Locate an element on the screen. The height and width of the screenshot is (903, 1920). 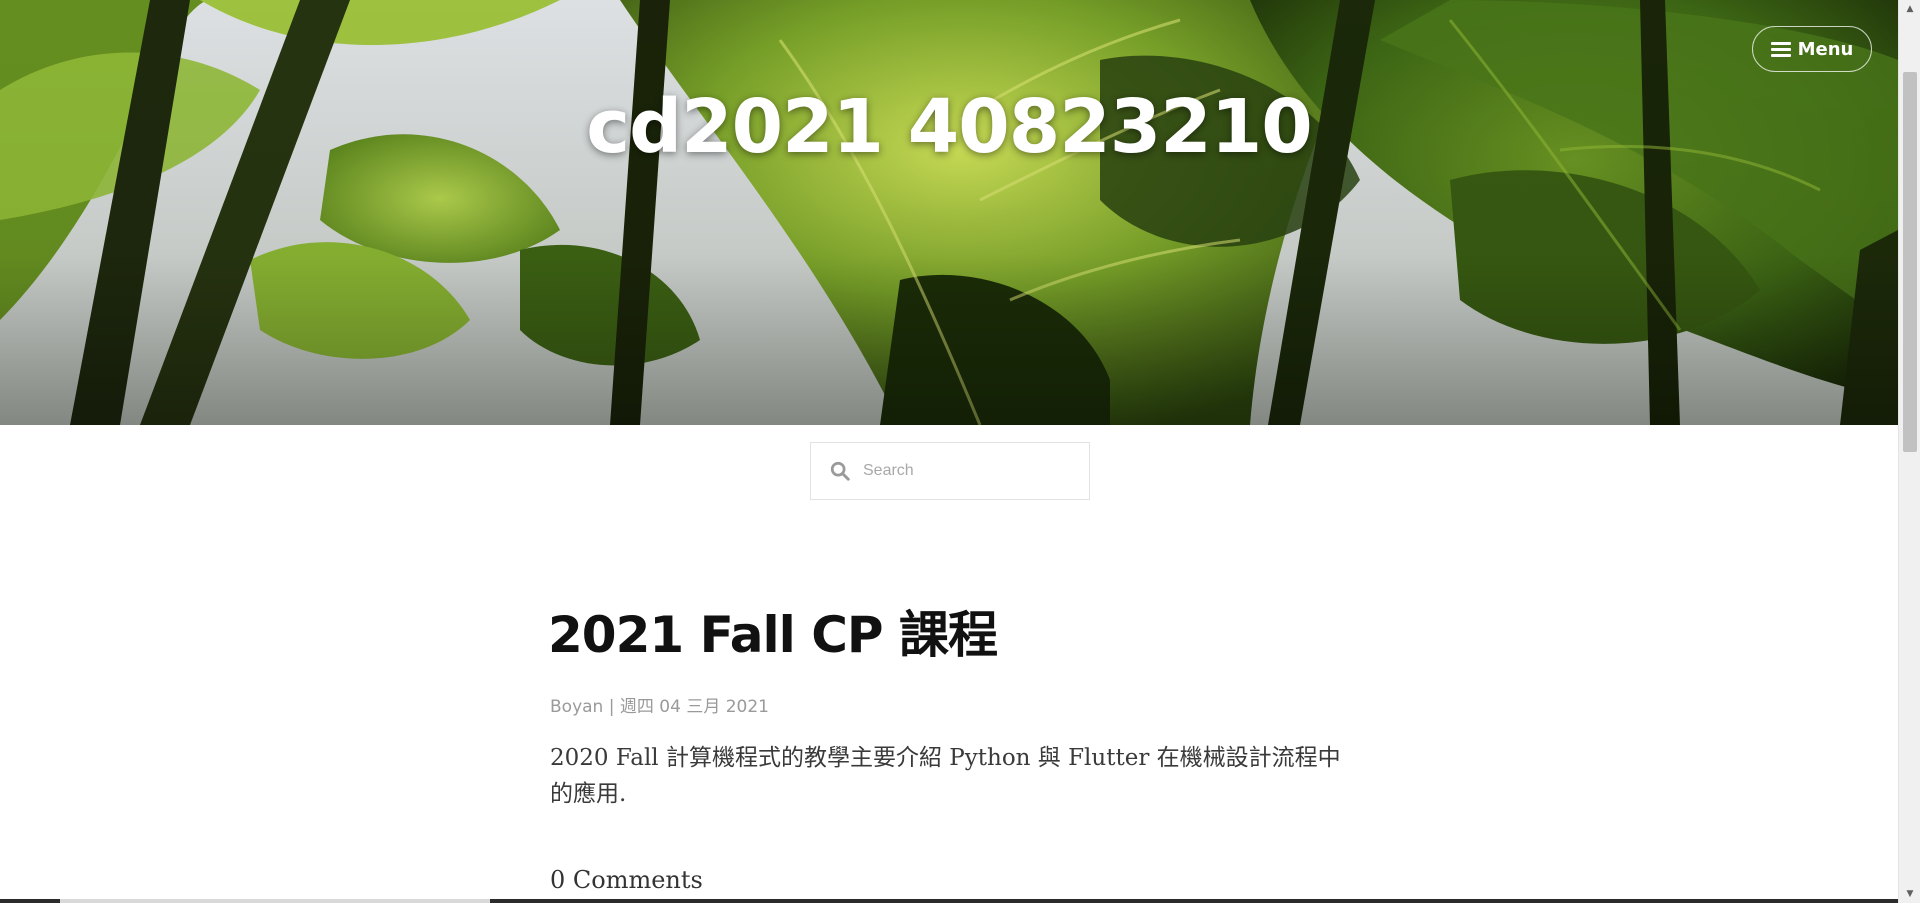
bottom-edge-strip is located at coordinates (949, 901).